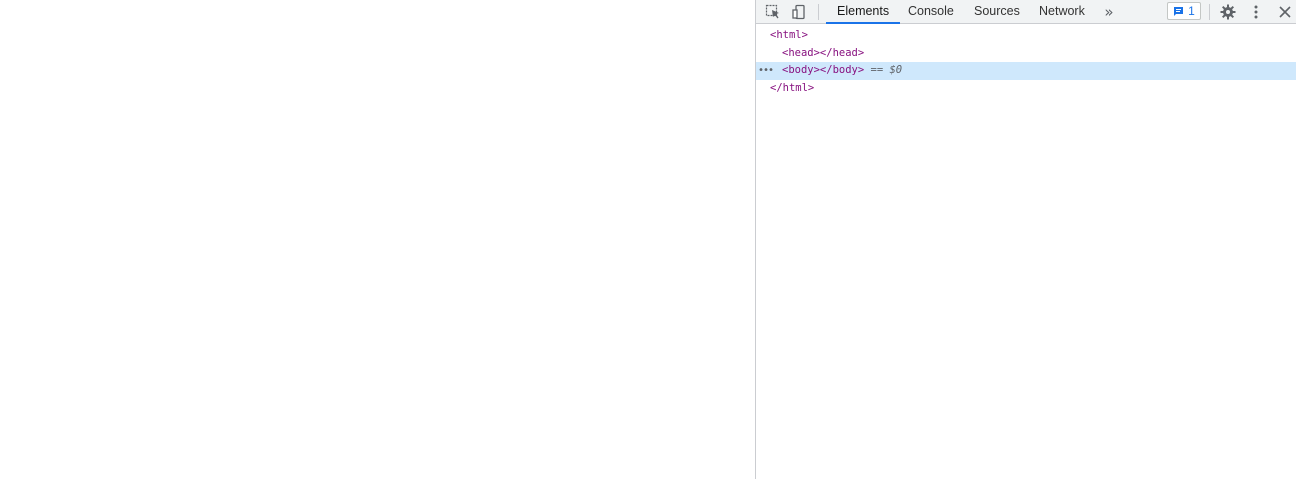  I want to click on inspect-element-icon, so click(773, 12).